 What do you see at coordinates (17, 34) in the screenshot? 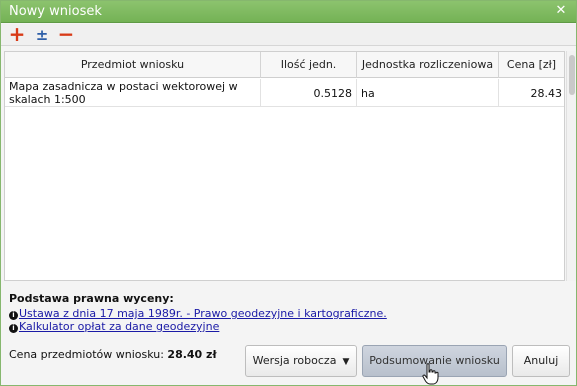
I see `add-icon: +` at bounding box center [17, 34].